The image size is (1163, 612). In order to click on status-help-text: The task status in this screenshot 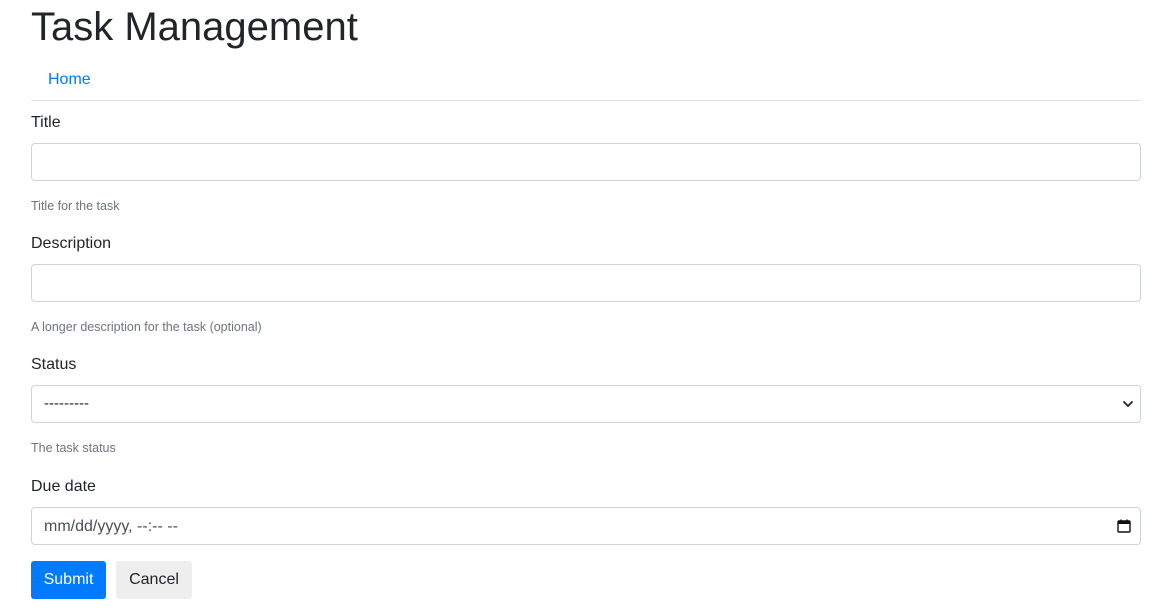, I will do `click(73, 448)`.